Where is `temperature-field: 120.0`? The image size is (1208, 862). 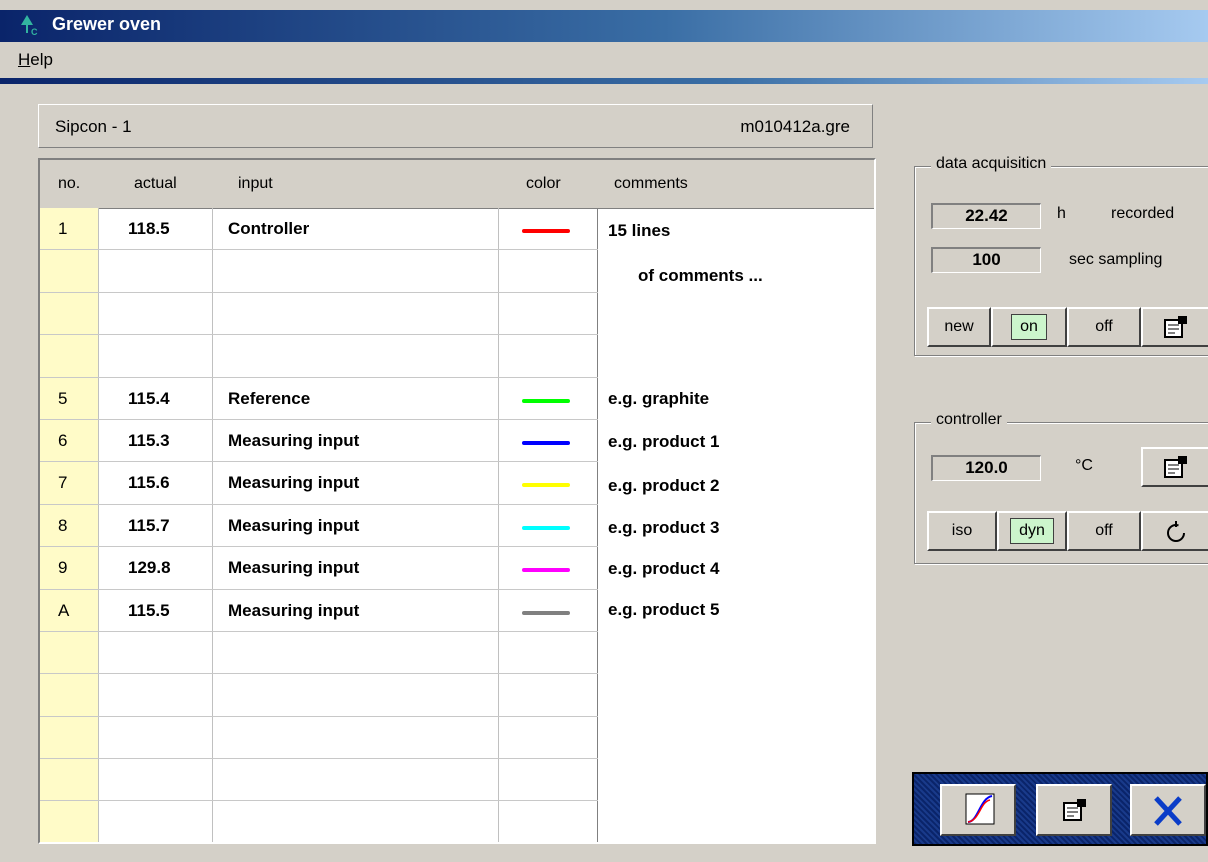
temperature-field: 120.0 is located at coordinates (986, 468).